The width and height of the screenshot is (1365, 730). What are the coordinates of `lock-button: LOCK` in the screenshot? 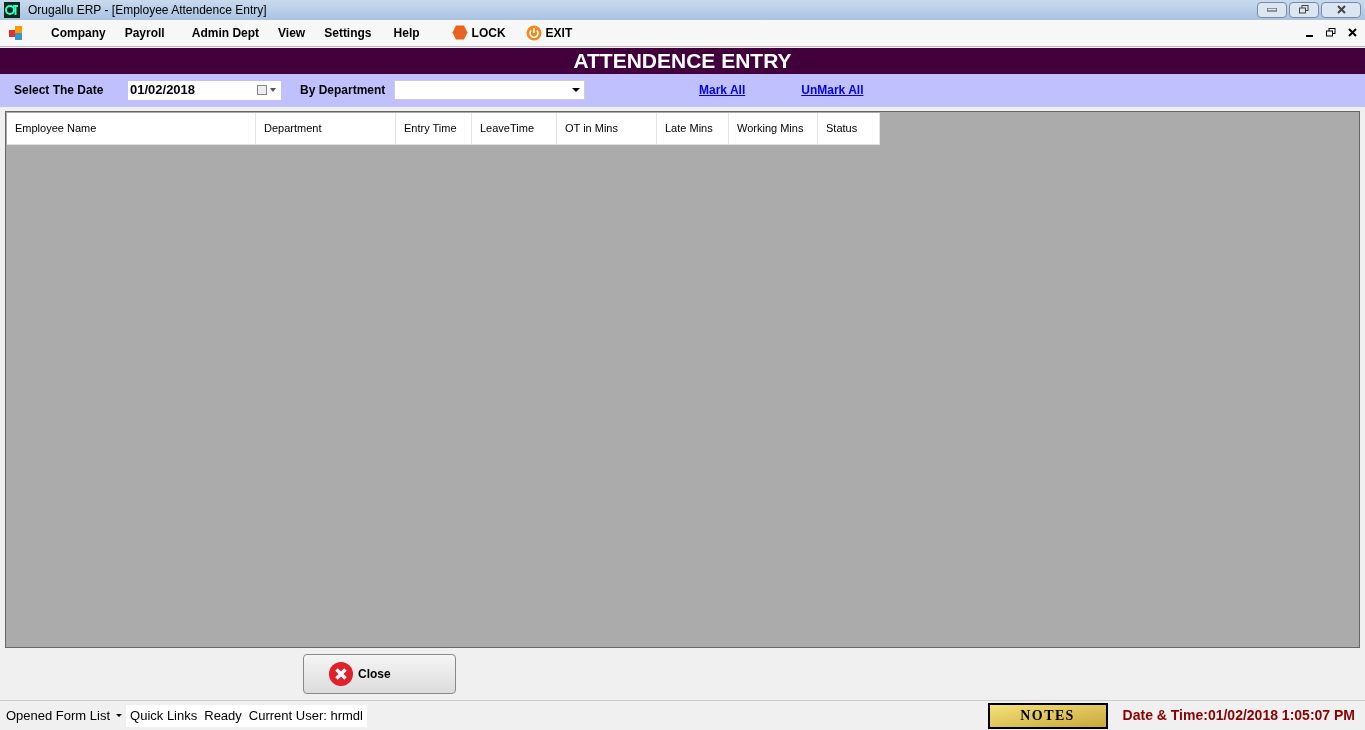 It's located at (478, 32).